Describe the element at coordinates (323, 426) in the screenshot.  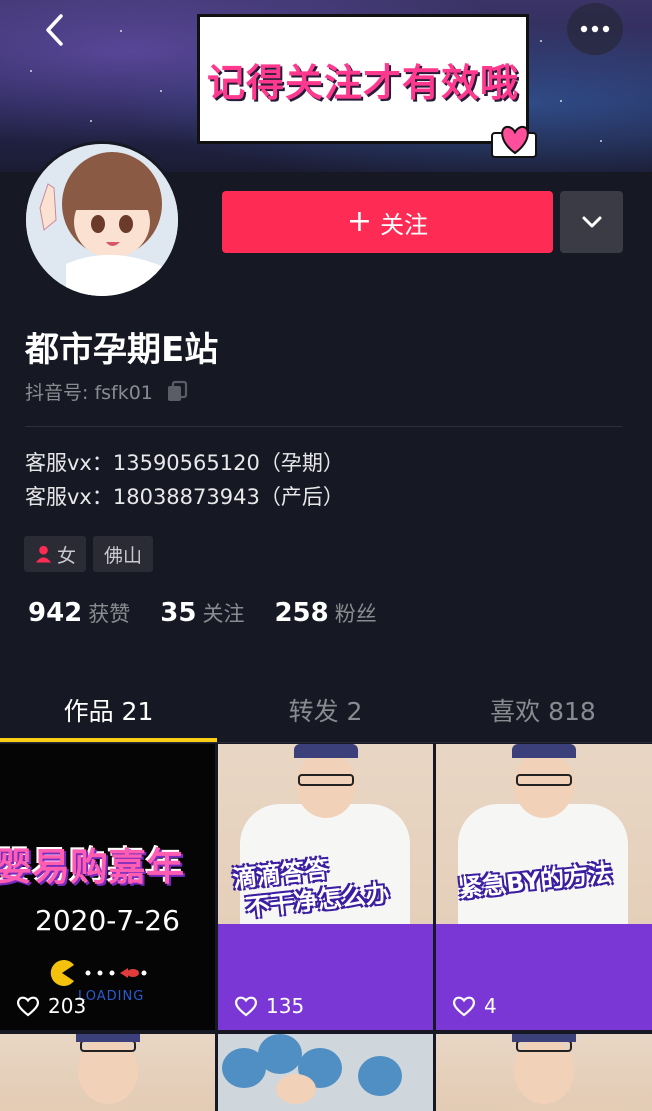
I see `divider` at that location.